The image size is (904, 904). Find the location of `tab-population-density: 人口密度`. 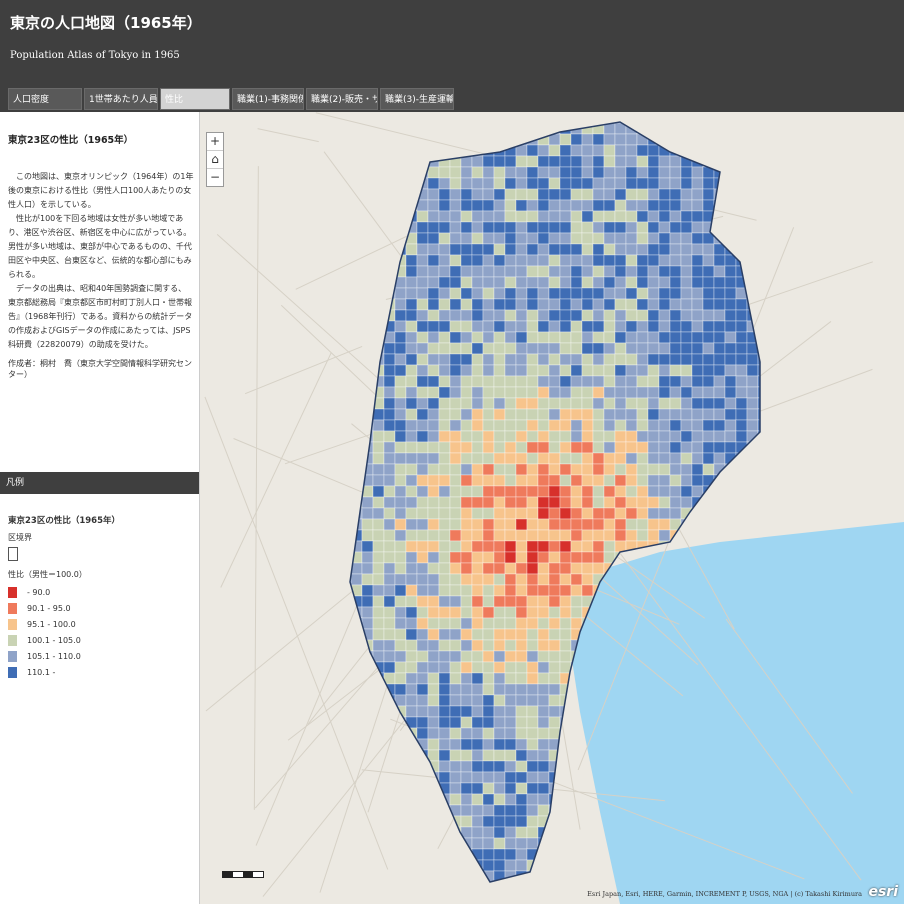

tab-population-density: 人口密度 is located at coordinates (45, 99).